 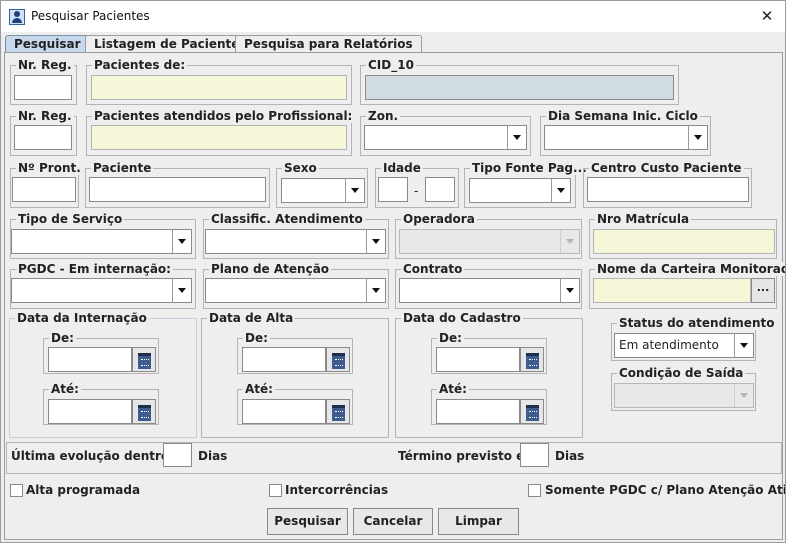 What do you see at coordinates (213, 456) in the screenshot?
I see `dias-label: Dias` at bounding box center [213, 456].